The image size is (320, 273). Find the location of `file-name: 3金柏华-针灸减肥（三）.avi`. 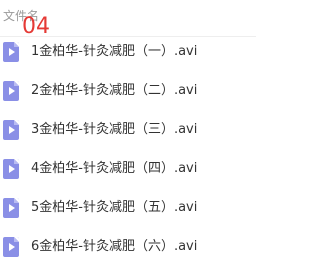

file-name: 3金柏华-针灸减肥（三）.avi is located at coordinates (114, 130).